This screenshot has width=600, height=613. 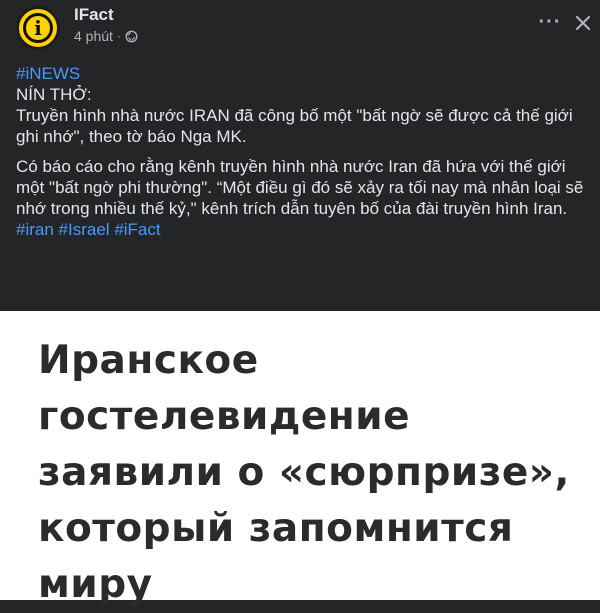 I want to click on post-meta: 4 phút ·, so click(x=106, y=36).